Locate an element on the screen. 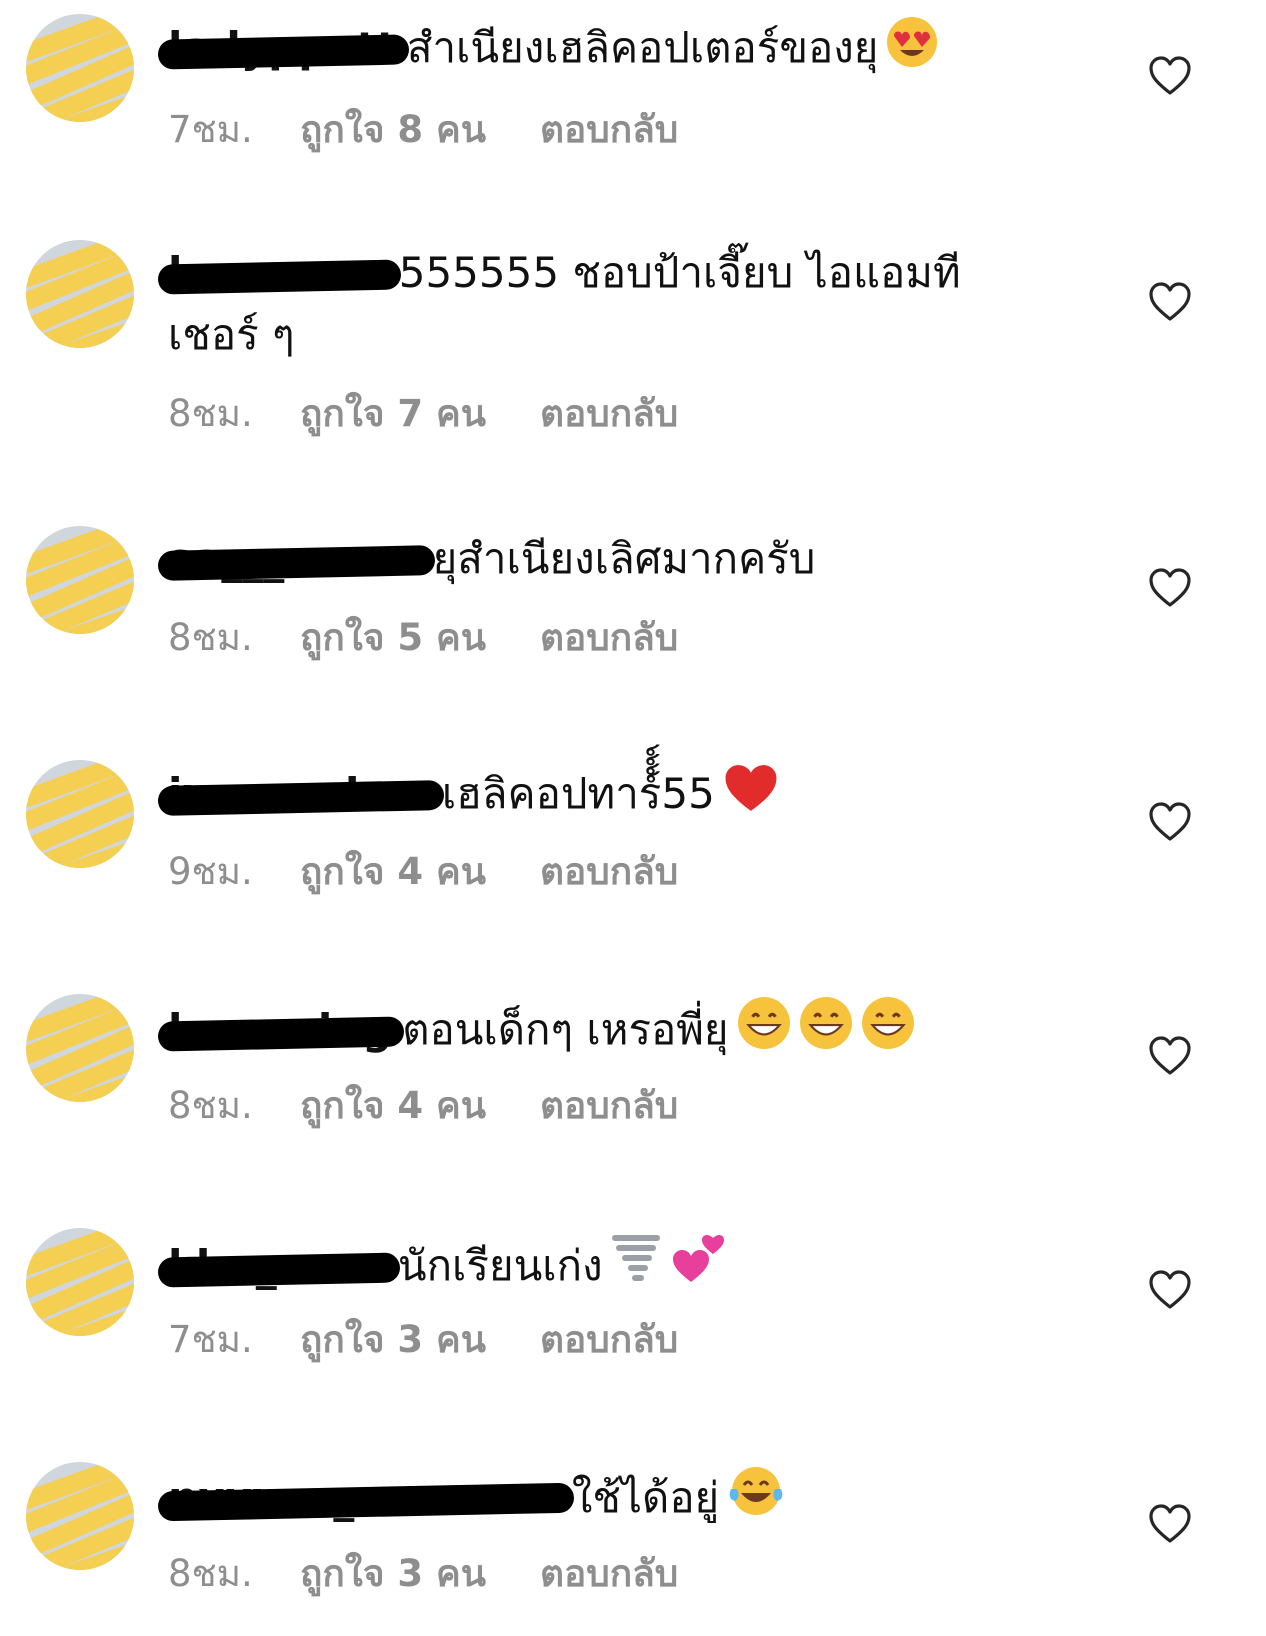  tears-of-joy-emoji is located at coordinates (756, 1491).